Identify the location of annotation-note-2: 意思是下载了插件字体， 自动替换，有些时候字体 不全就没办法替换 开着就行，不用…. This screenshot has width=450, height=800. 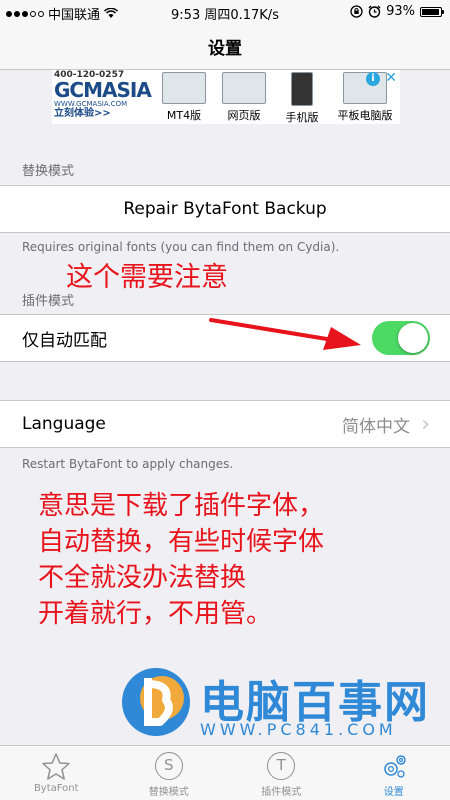
(181, 560).